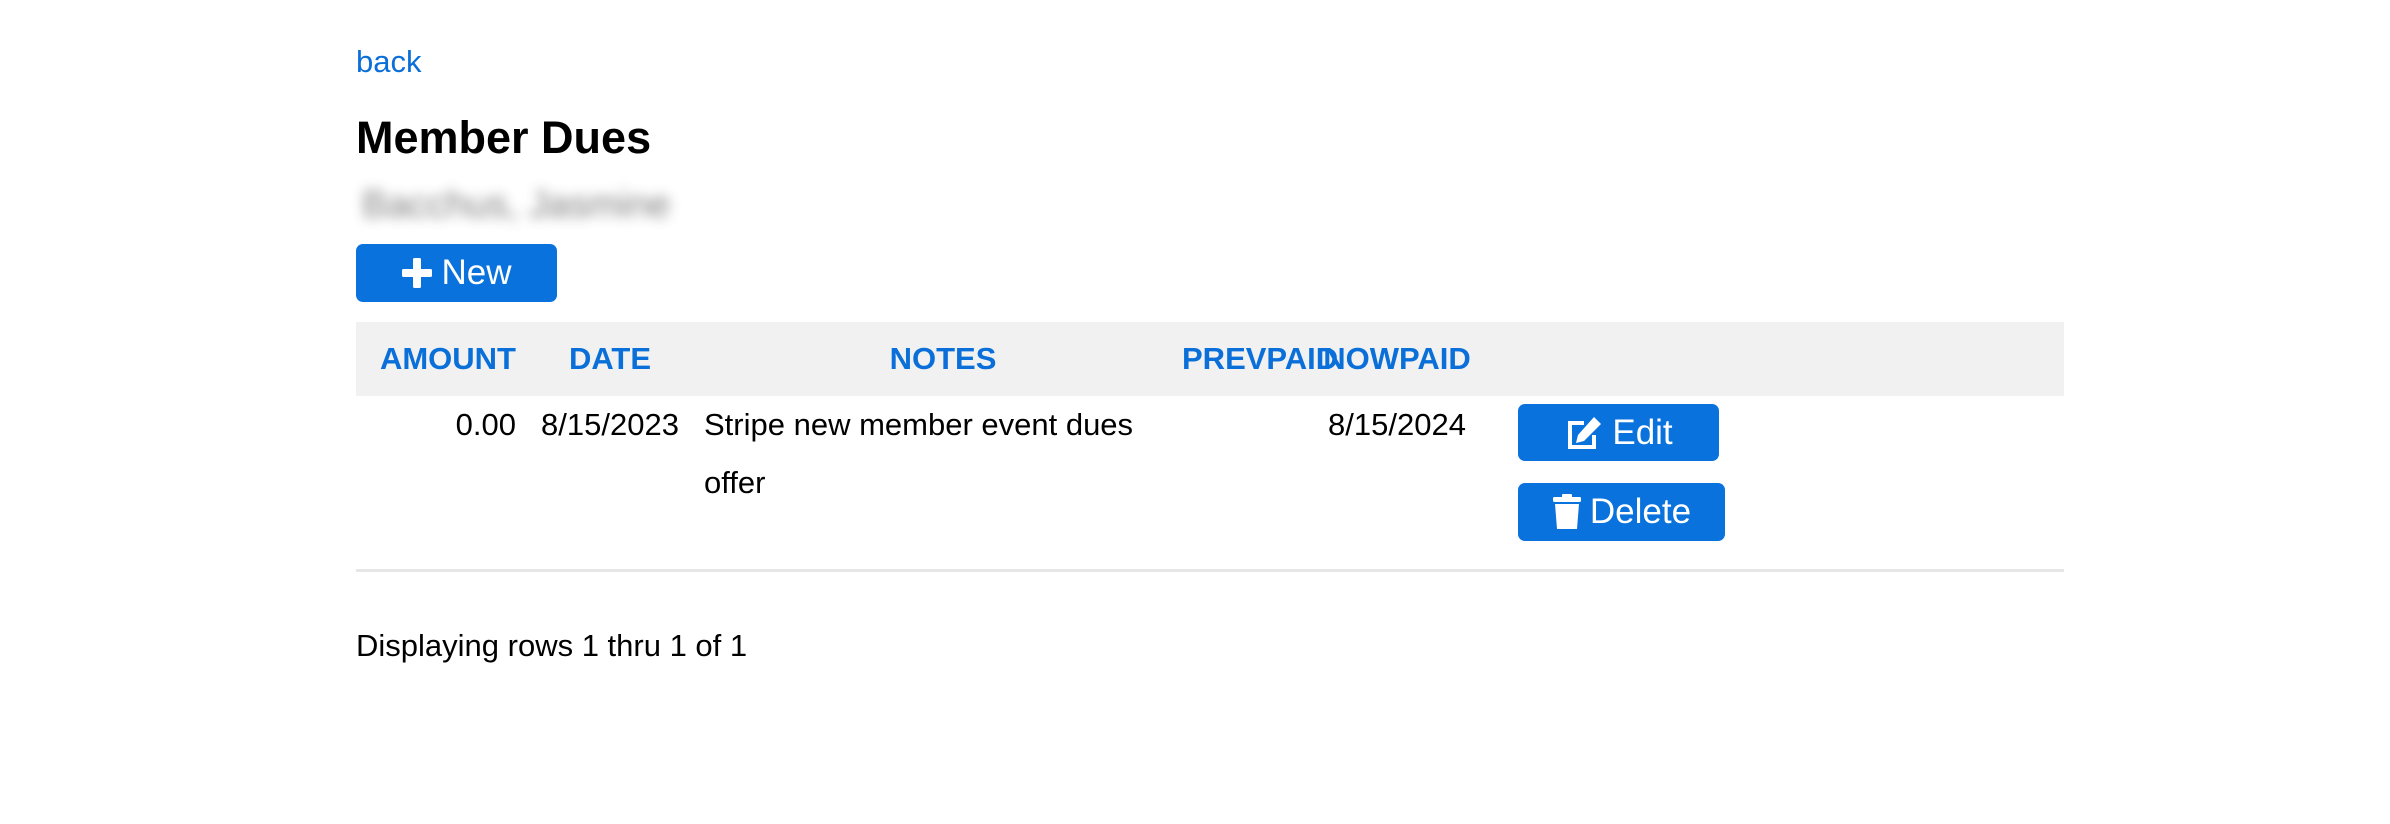 Image resolution: width=2390 pixels, height=824 pixels. I want to click on column-header-notes: NOTES, so click(943, 359).